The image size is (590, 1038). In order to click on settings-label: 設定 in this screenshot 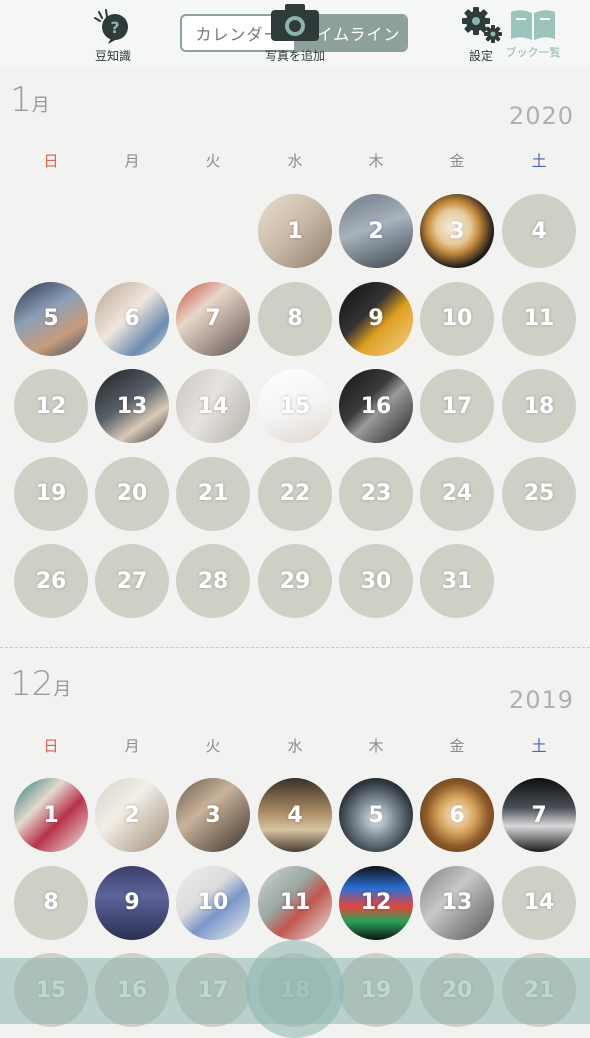, I will do `click(480, 56)`.